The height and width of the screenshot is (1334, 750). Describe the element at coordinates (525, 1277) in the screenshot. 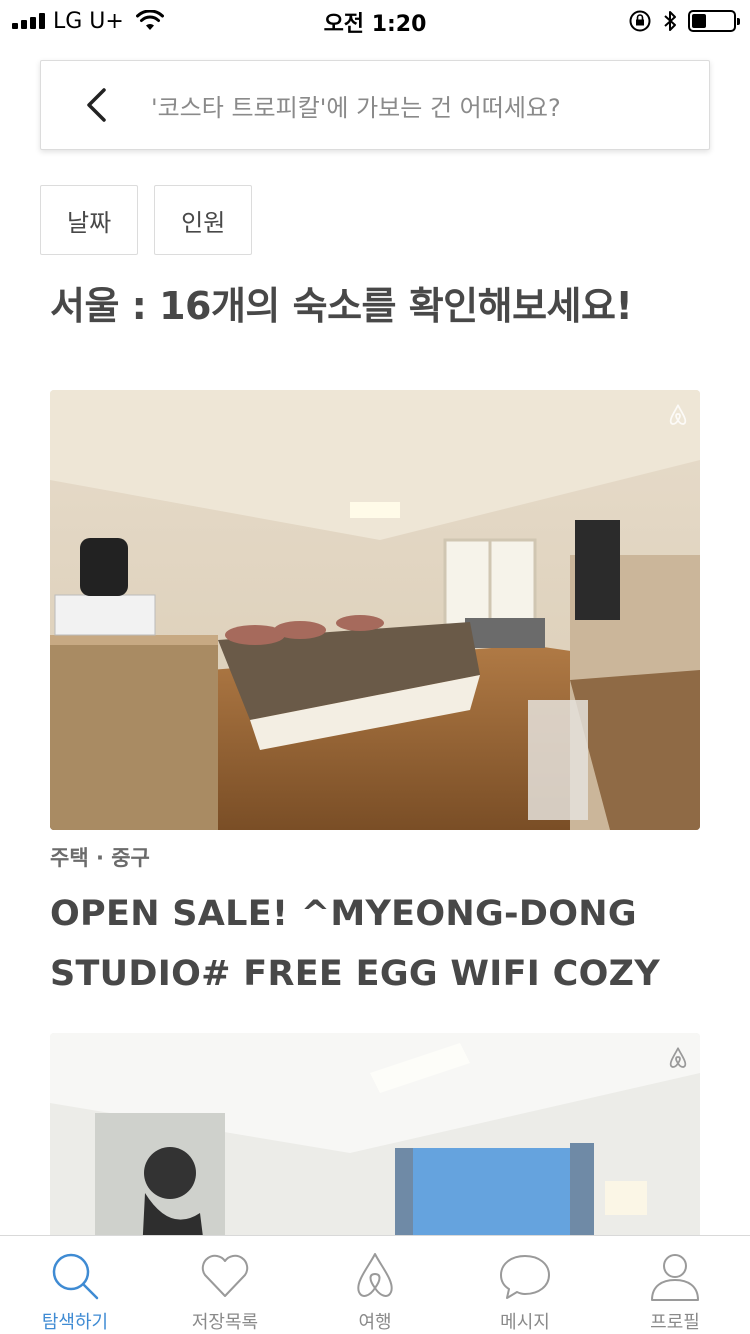

I see `chat-bubble-icon` at that location.